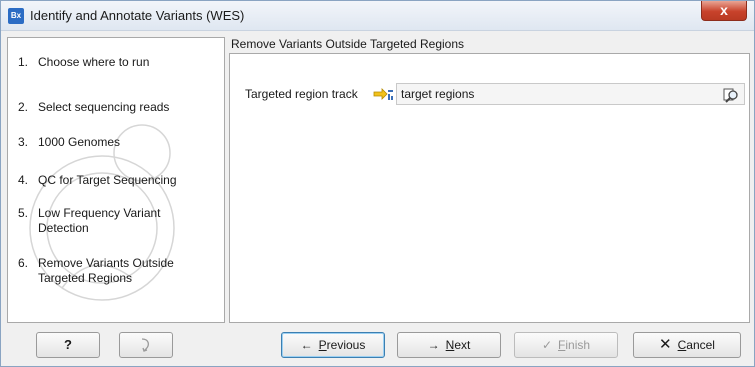 This screenshot has width=755, height=367. I want to click on checkmark-icon: ✓, so click(547, 345).